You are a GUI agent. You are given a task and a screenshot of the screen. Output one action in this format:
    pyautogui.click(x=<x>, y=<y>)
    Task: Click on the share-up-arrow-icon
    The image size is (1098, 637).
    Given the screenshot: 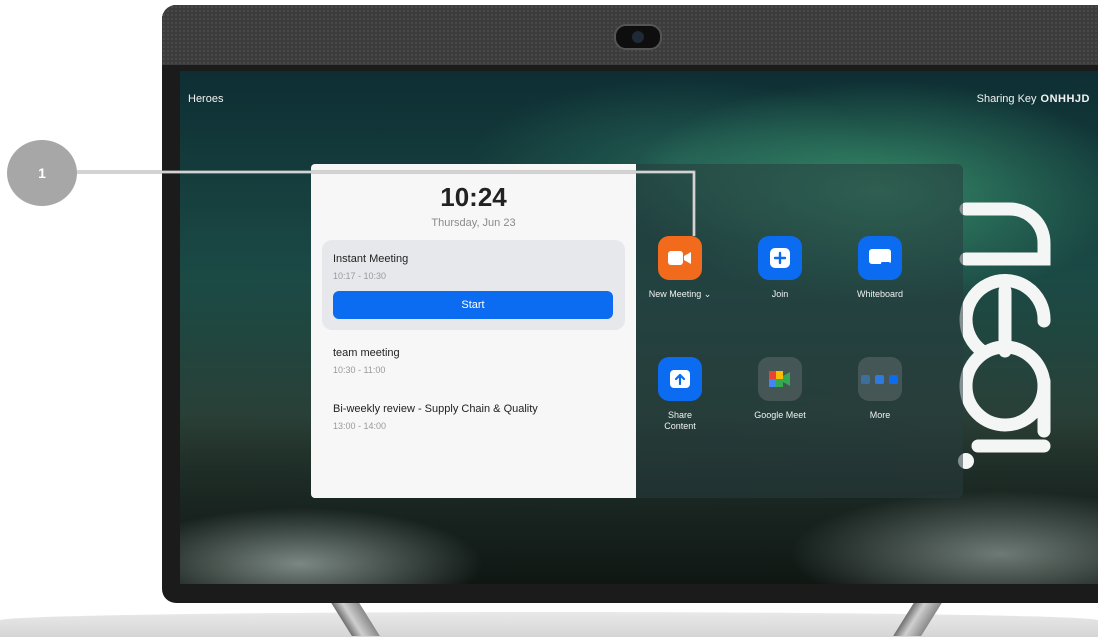 What is the action you would take?
    pyautogui.click(x=680, y=379)
    